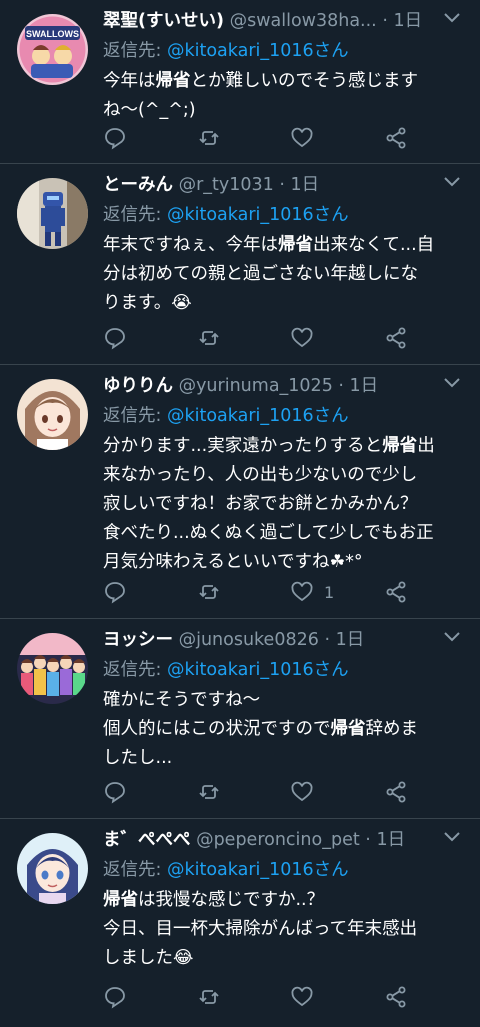  I want to click on tweet-header: とーみん @r_ty1031 · 1日, so click(211, 185).